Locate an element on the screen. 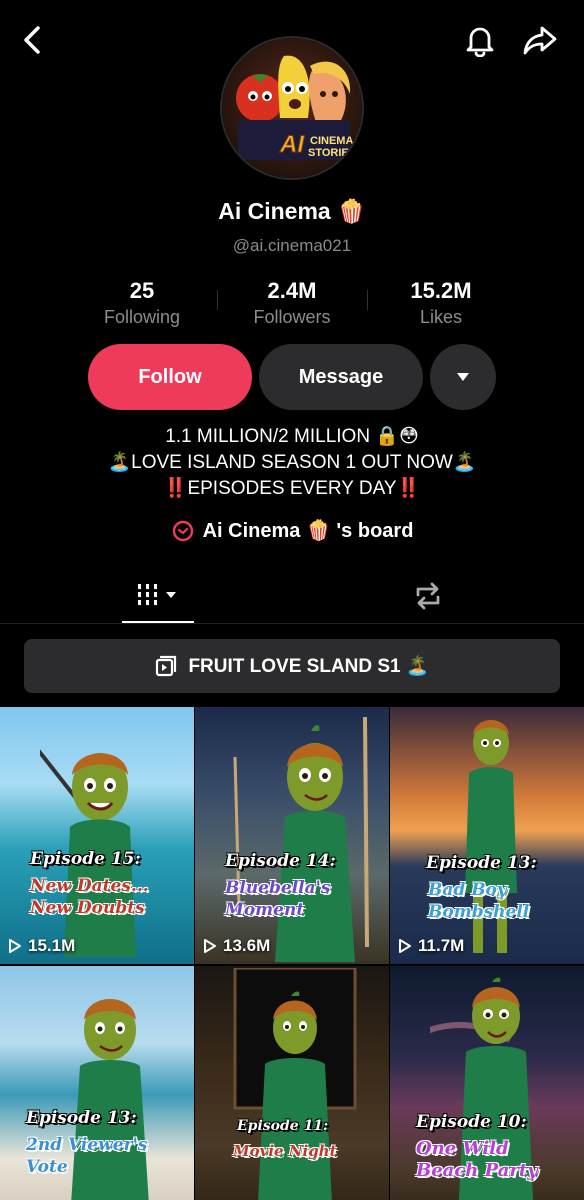 The image size is (584, 1200). stat-following: 25 Following is located at coordinates (142, 303).